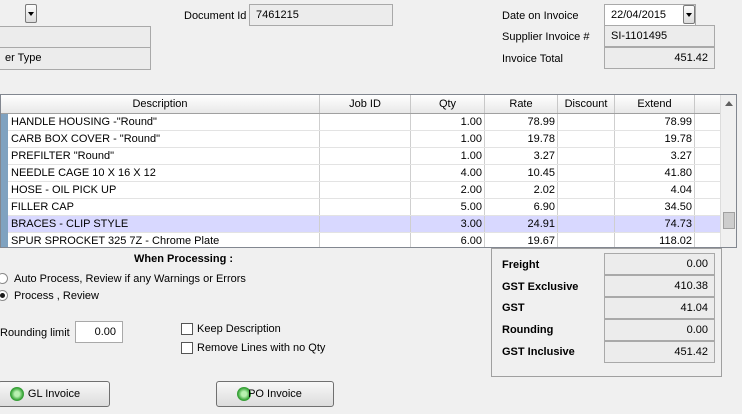 This screenshot has height=414, width=742. What do you see at coordinates (728, 171) in the screenshot?
I see `vertical-scrollbar` at bounding box center [728, 171].